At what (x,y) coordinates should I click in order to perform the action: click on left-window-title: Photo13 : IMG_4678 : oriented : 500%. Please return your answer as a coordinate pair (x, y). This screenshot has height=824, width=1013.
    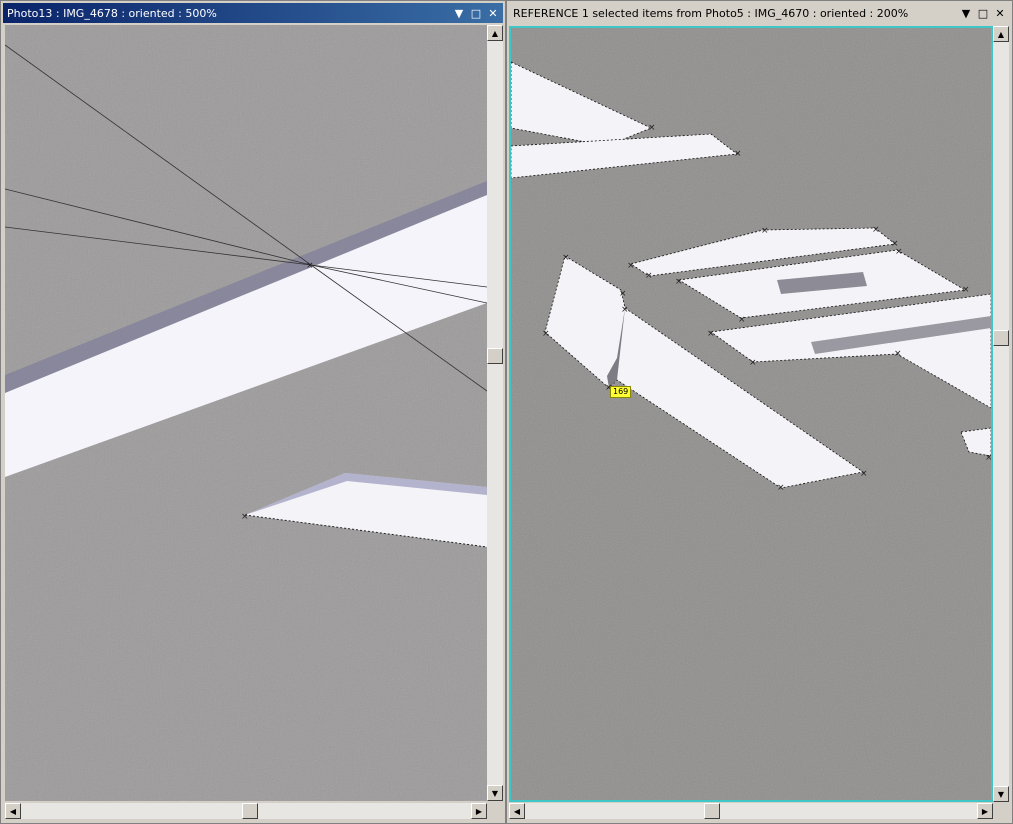
    Looking at the image, I should click on (112, 13).